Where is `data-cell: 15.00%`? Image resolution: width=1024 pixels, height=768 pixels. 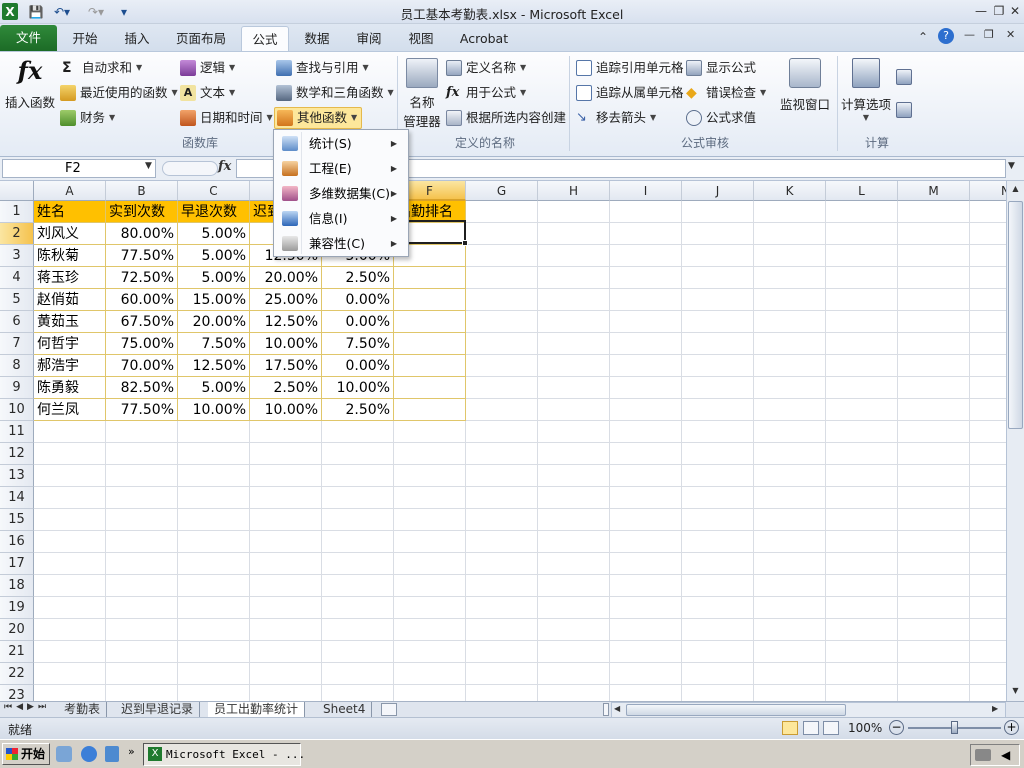
data-cell: 15.00% is located at coordinates (214, 300).